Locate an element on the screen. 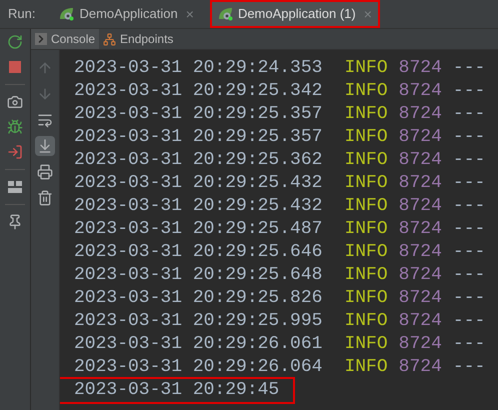 The height and width of the screenshot is (410, 498). log-timestamp: 2023-03-31 20:29:26.061 is located at coordinates (198, 344).